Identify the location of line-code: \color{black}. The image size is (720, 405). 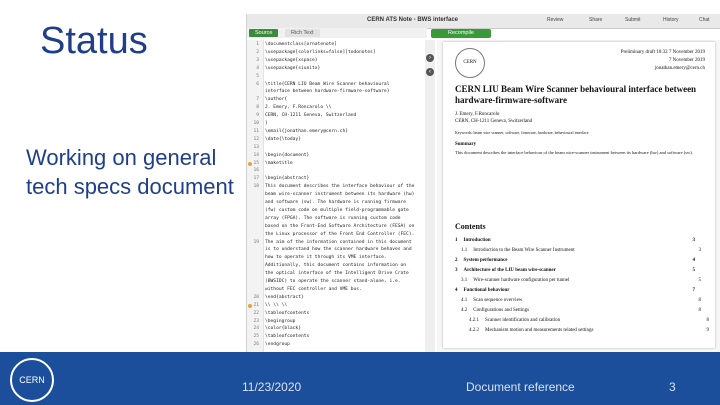
(283, 329).